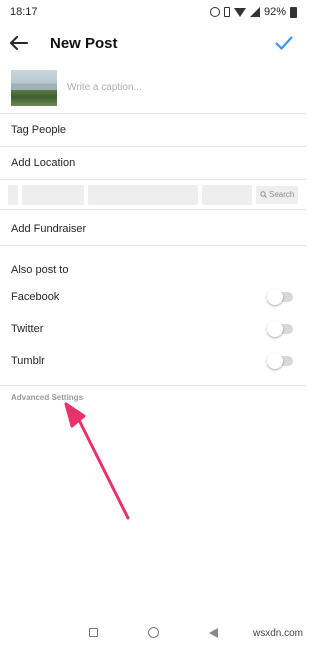  What do you see at coordinates (153, 43) in the screenshot?
I see `top-header: New Post` at bounding box center [153, 43].